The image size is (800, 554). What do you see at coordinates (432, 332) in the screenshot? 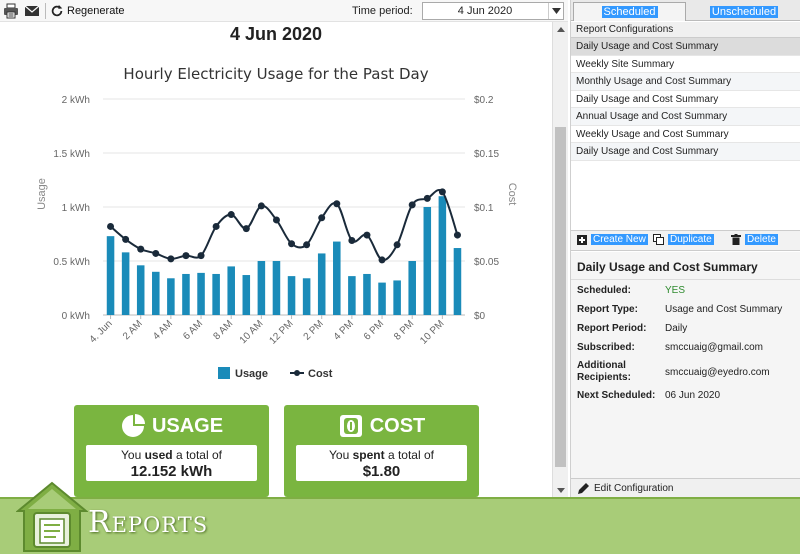
I see `x-tick-label: 10 PM` at bounding box center [432, 332].